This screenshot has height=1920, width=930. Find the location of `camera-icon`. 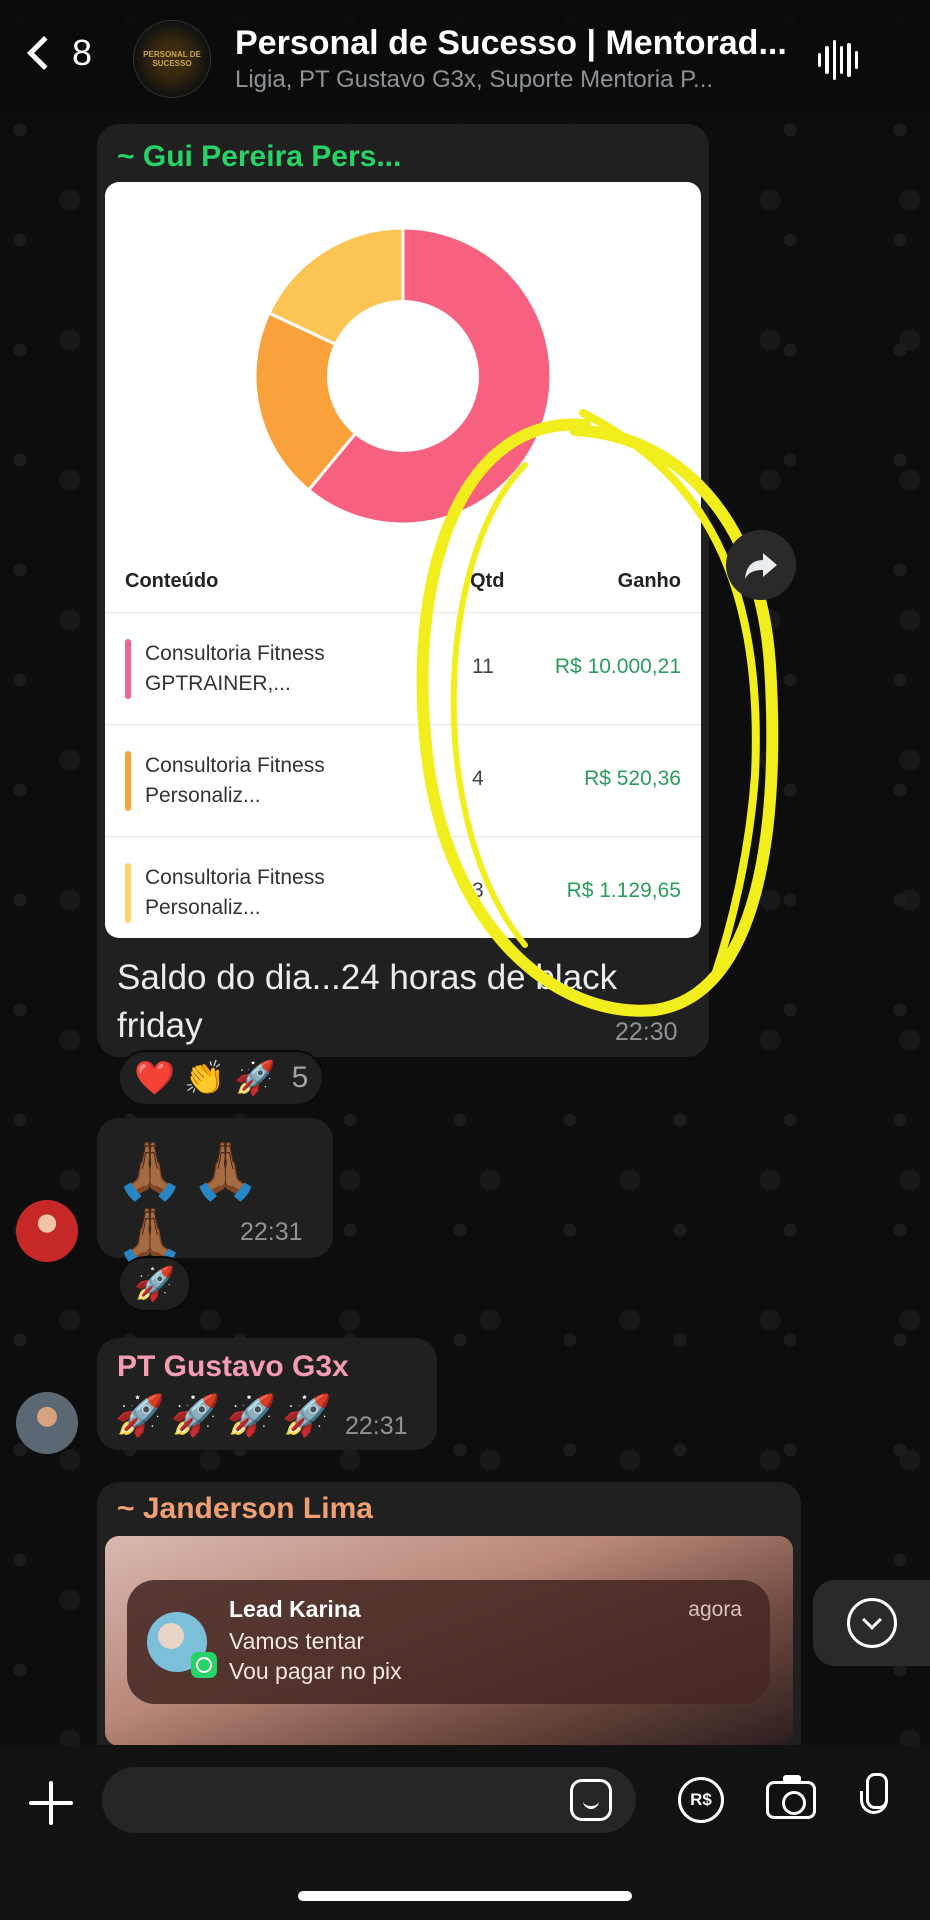

camera-icon is located at coordinates (791, 1797).